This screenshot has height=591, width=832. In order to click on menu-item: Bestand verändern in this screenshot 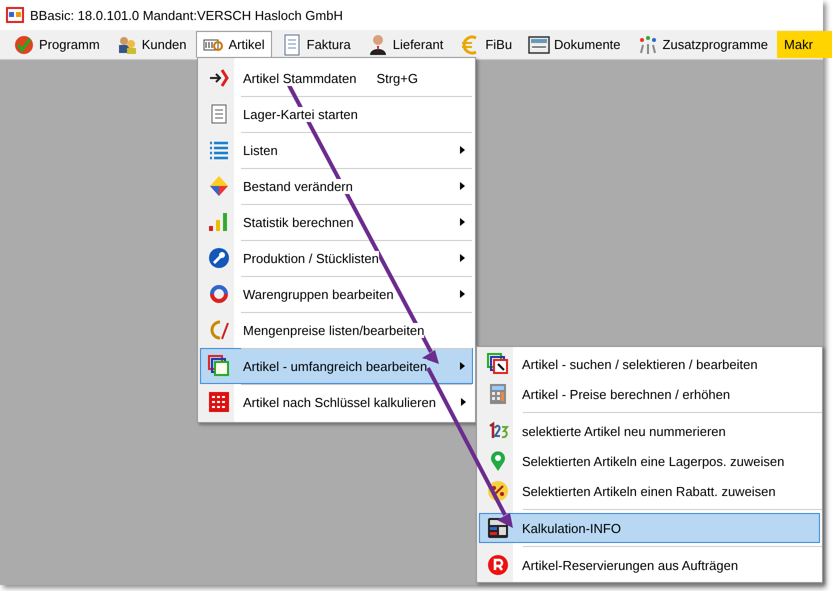, I will do `click(336, 186)`.